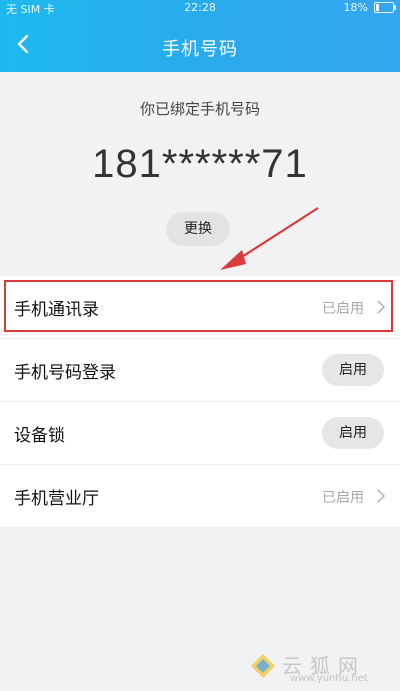 The height and width of the screenshot is (691, 400). Describe the element at coordinates (199, 109) in the screenshot. I see `bound-phone-label: 你已绑定手机号码` at that location.